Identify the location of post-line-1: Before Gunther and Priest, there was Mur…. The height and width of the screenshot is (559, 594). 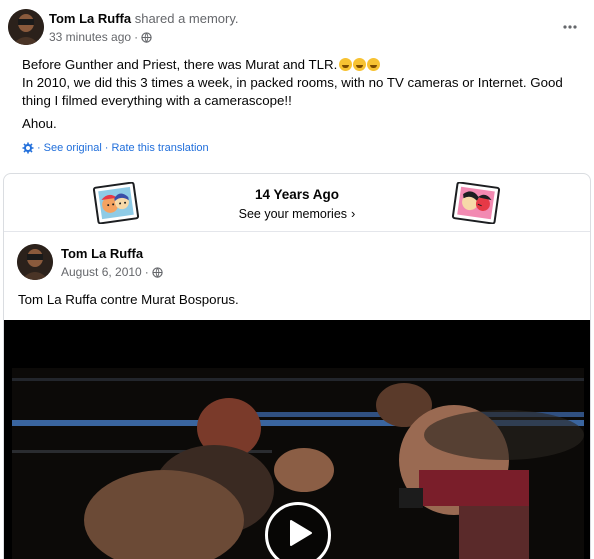
(302, 65).